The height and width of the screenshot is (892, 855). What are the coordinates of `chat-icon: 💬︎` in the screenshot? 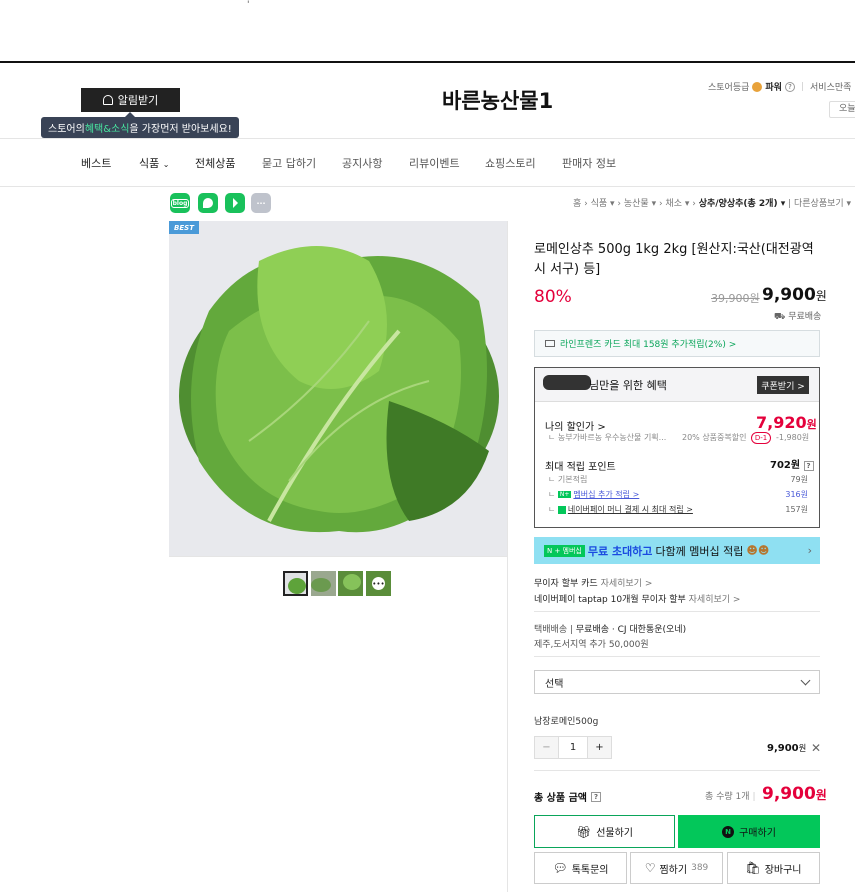 It's located at (560, 868).